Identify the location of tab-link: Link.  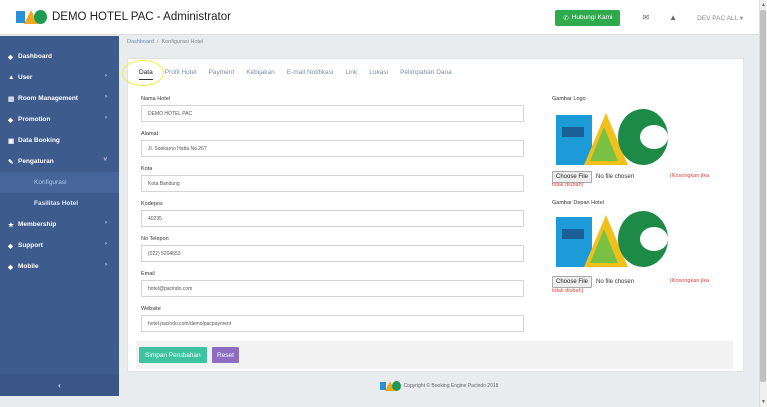
(351, 74).